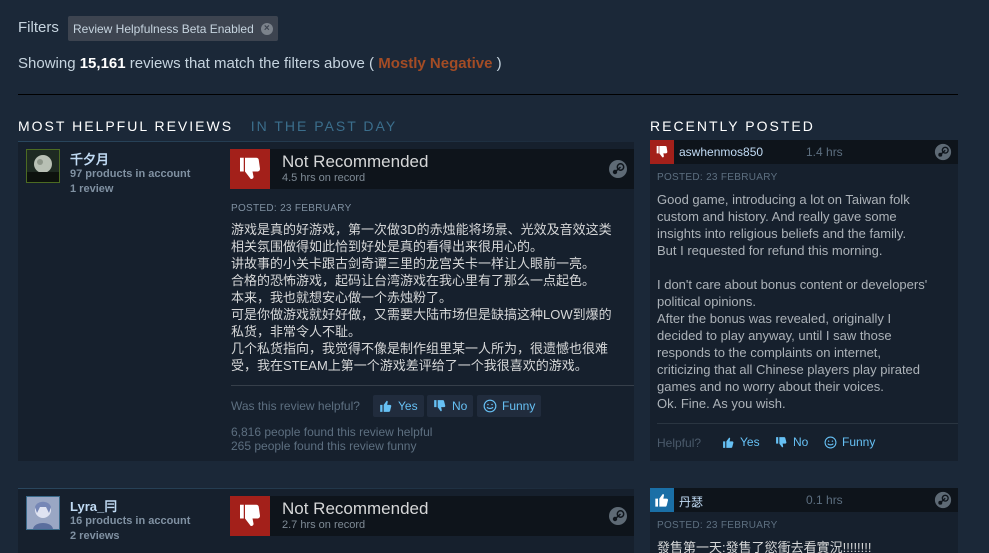  Describe the element at coordinates (824, 500) in the screenshot. I see `recent-hours: 0.1 hrs` at that location.